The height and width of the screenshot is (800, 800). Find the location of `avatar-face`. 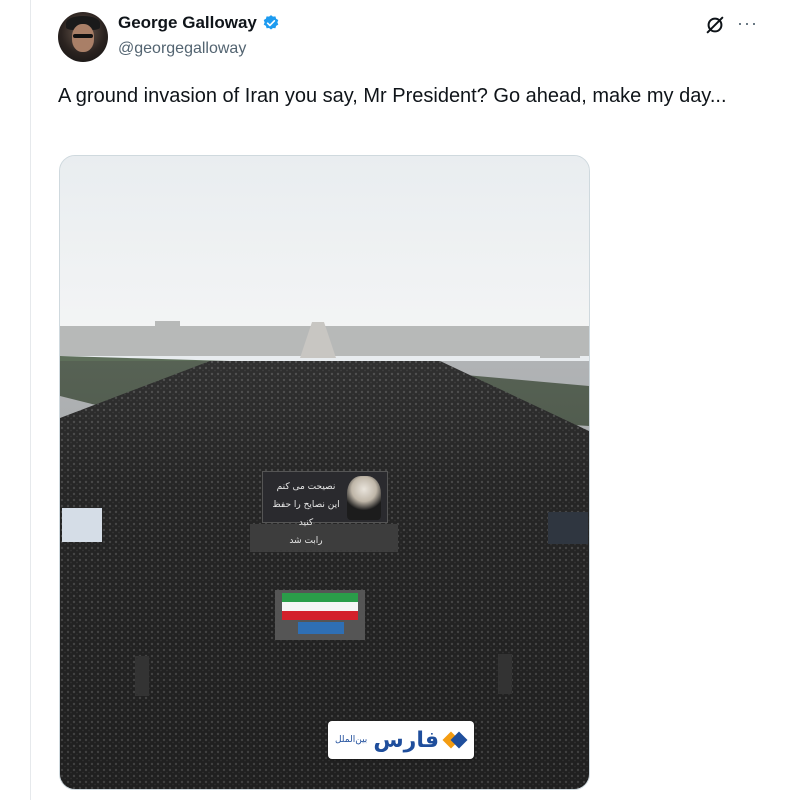

avatar-face is located at coordinates (83, 38).